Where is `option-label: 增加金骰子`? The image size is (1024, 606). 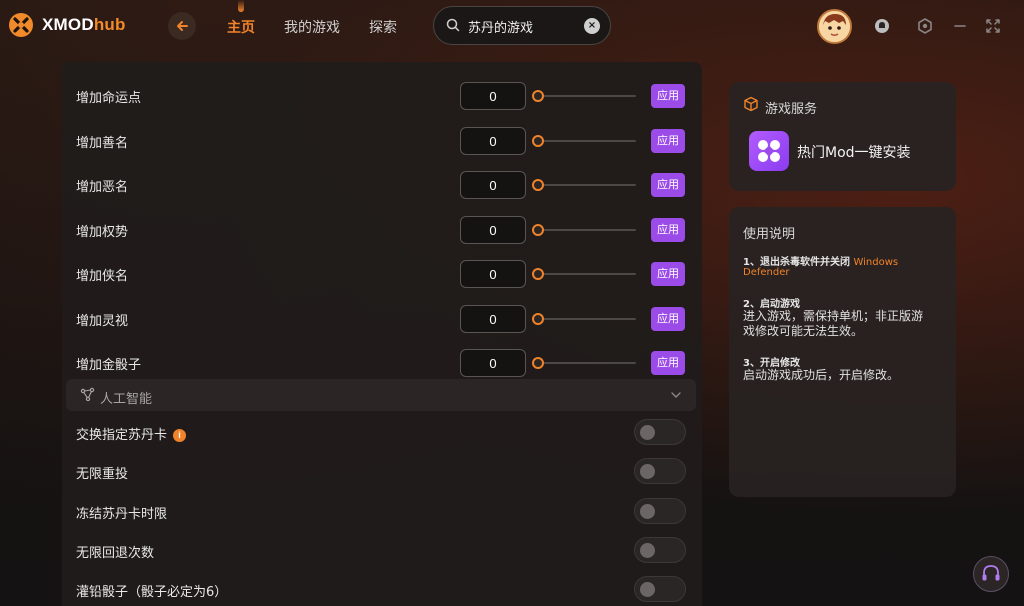 option-label: 增加金骰子 is located at coordinates (109, 365).